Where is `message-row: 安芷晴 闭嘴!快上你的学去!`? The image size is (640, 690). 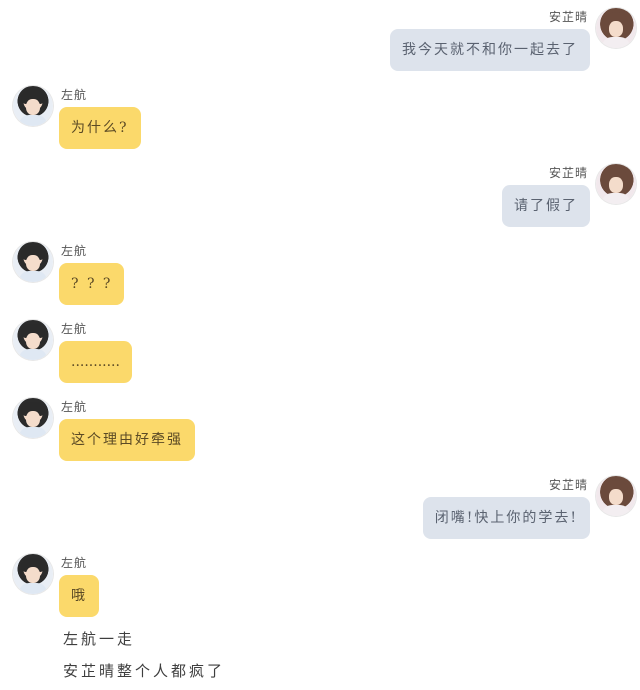
message-row: 安芷晴 闭嘴!快上你的学去! is located at coordinates (320, 511).